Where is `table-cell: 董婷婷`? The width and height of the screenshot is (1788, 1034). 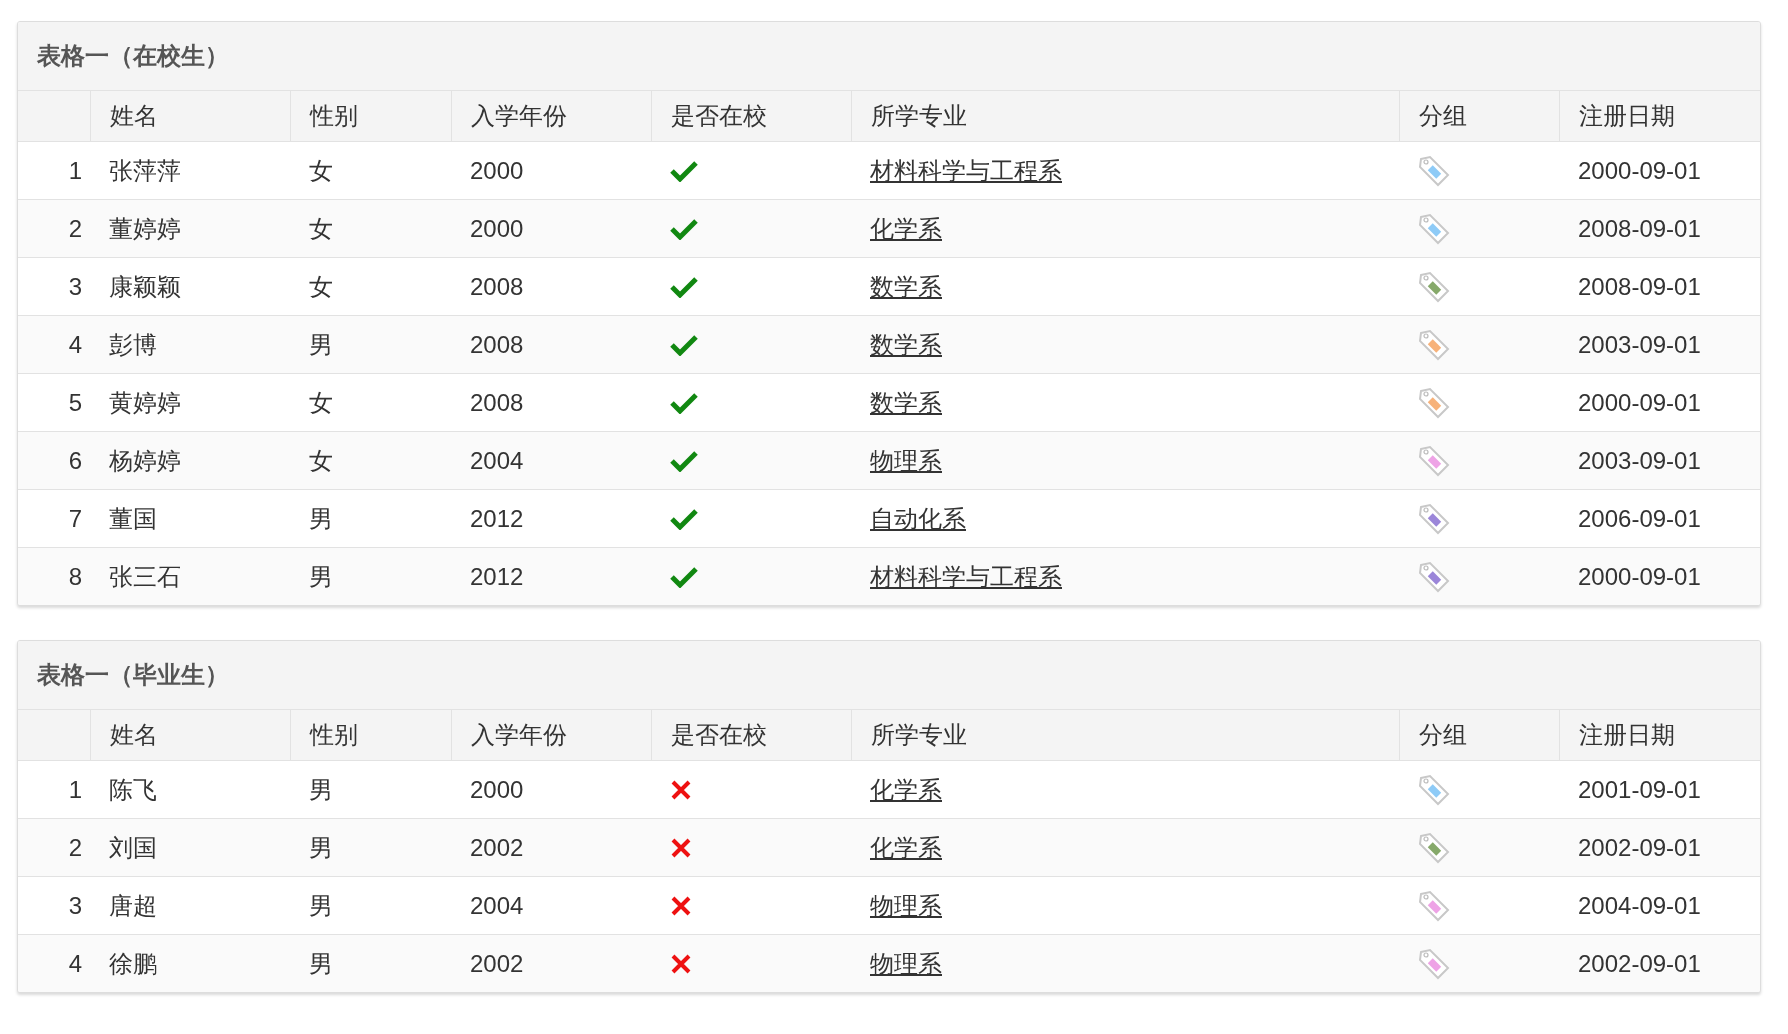
table-cell: 董婷婷 is located at coordinates (190, 228).